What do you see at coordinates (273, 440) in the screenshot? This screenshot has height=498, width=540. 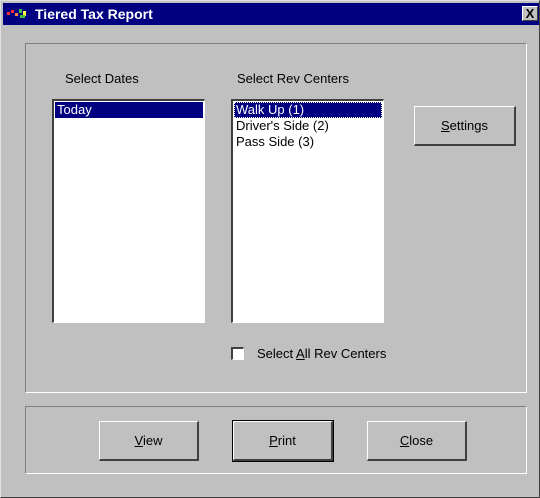 I see `print-accel: P` at bounding box center [273, 440].